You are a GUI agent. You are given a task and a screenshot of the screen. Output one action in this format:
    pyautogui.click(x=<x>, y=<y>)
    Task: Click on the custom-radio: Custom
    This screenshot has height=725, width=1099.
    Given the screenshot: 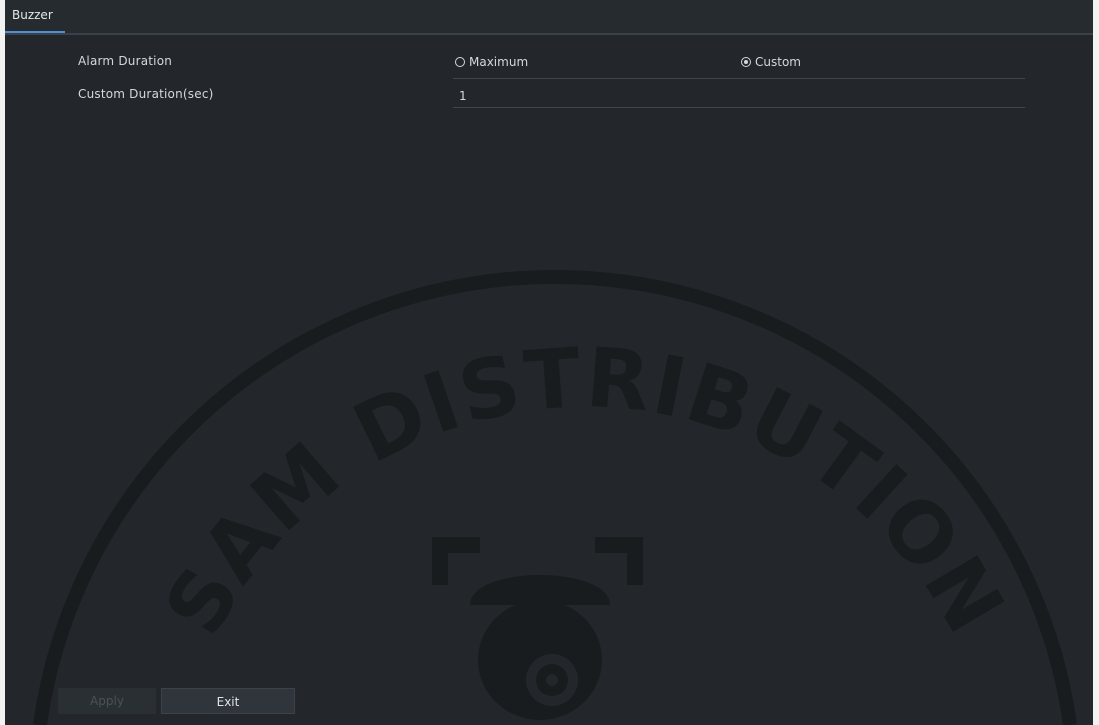 What is the action you would take?
    pyautogui.click(x=771, y=62)
    